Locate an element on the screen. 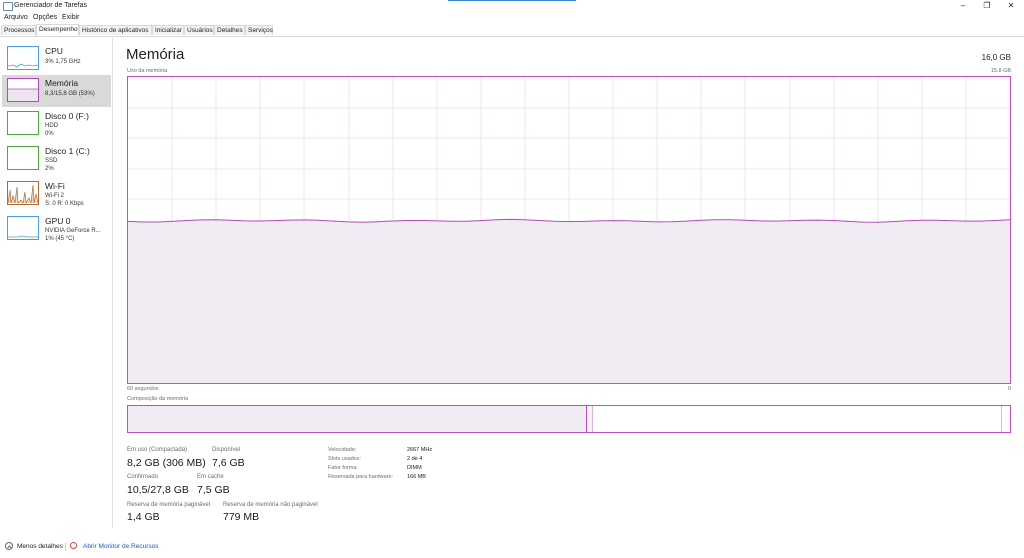 The height and width of the screenshot is (558, 1024). sidebar-item-title: Wi-Fi is located at coordinates (55, 186).